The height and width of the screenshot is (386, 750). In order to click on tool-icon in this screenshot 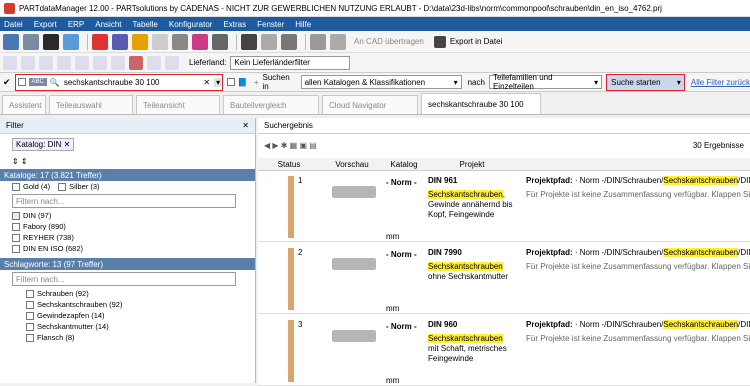, I will do `click(31, 41)`.